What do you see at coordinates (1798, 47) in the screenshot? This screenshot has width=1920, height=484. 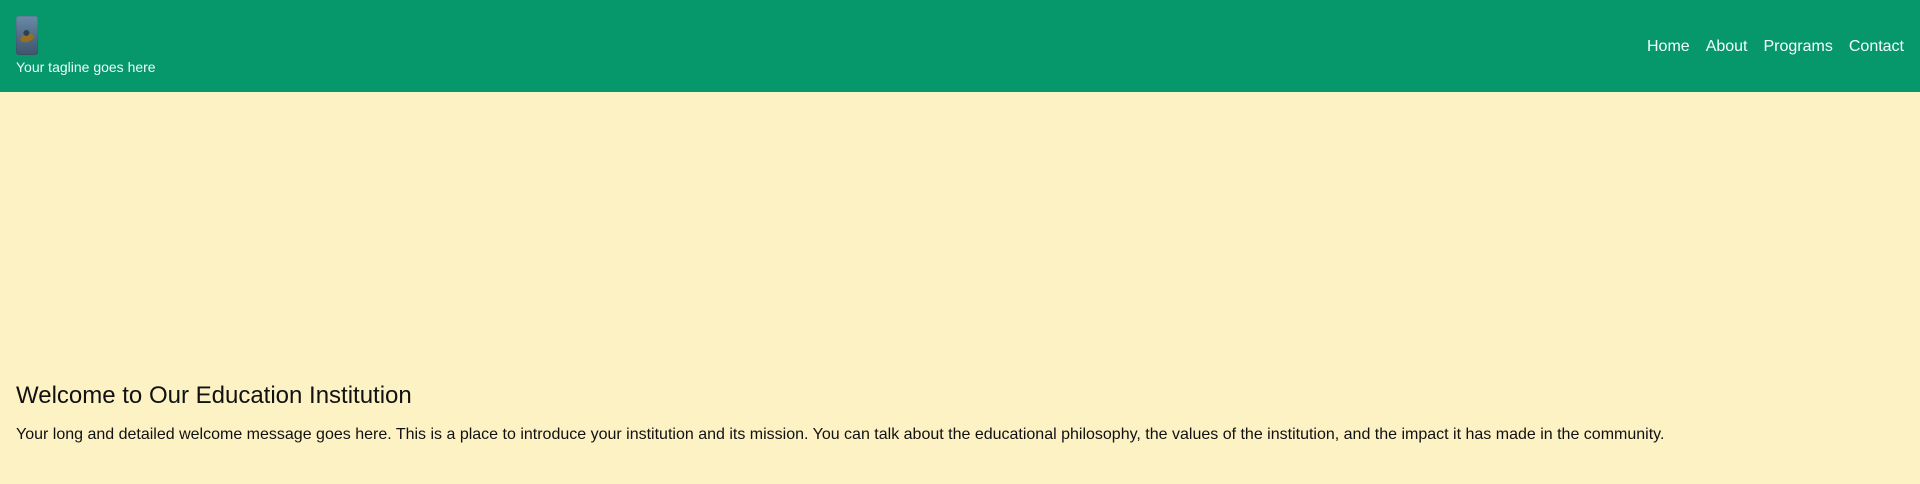 I see `nav-link-programs: Programs` at bounding box center [1798, 47].